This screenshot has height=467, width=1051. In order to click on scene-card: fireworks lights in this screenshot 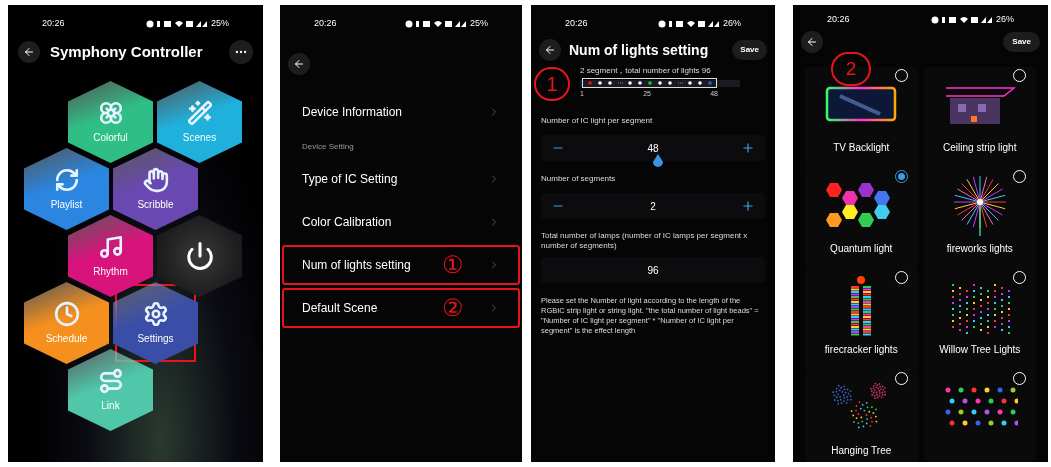, I will do `click(979, 218)`.